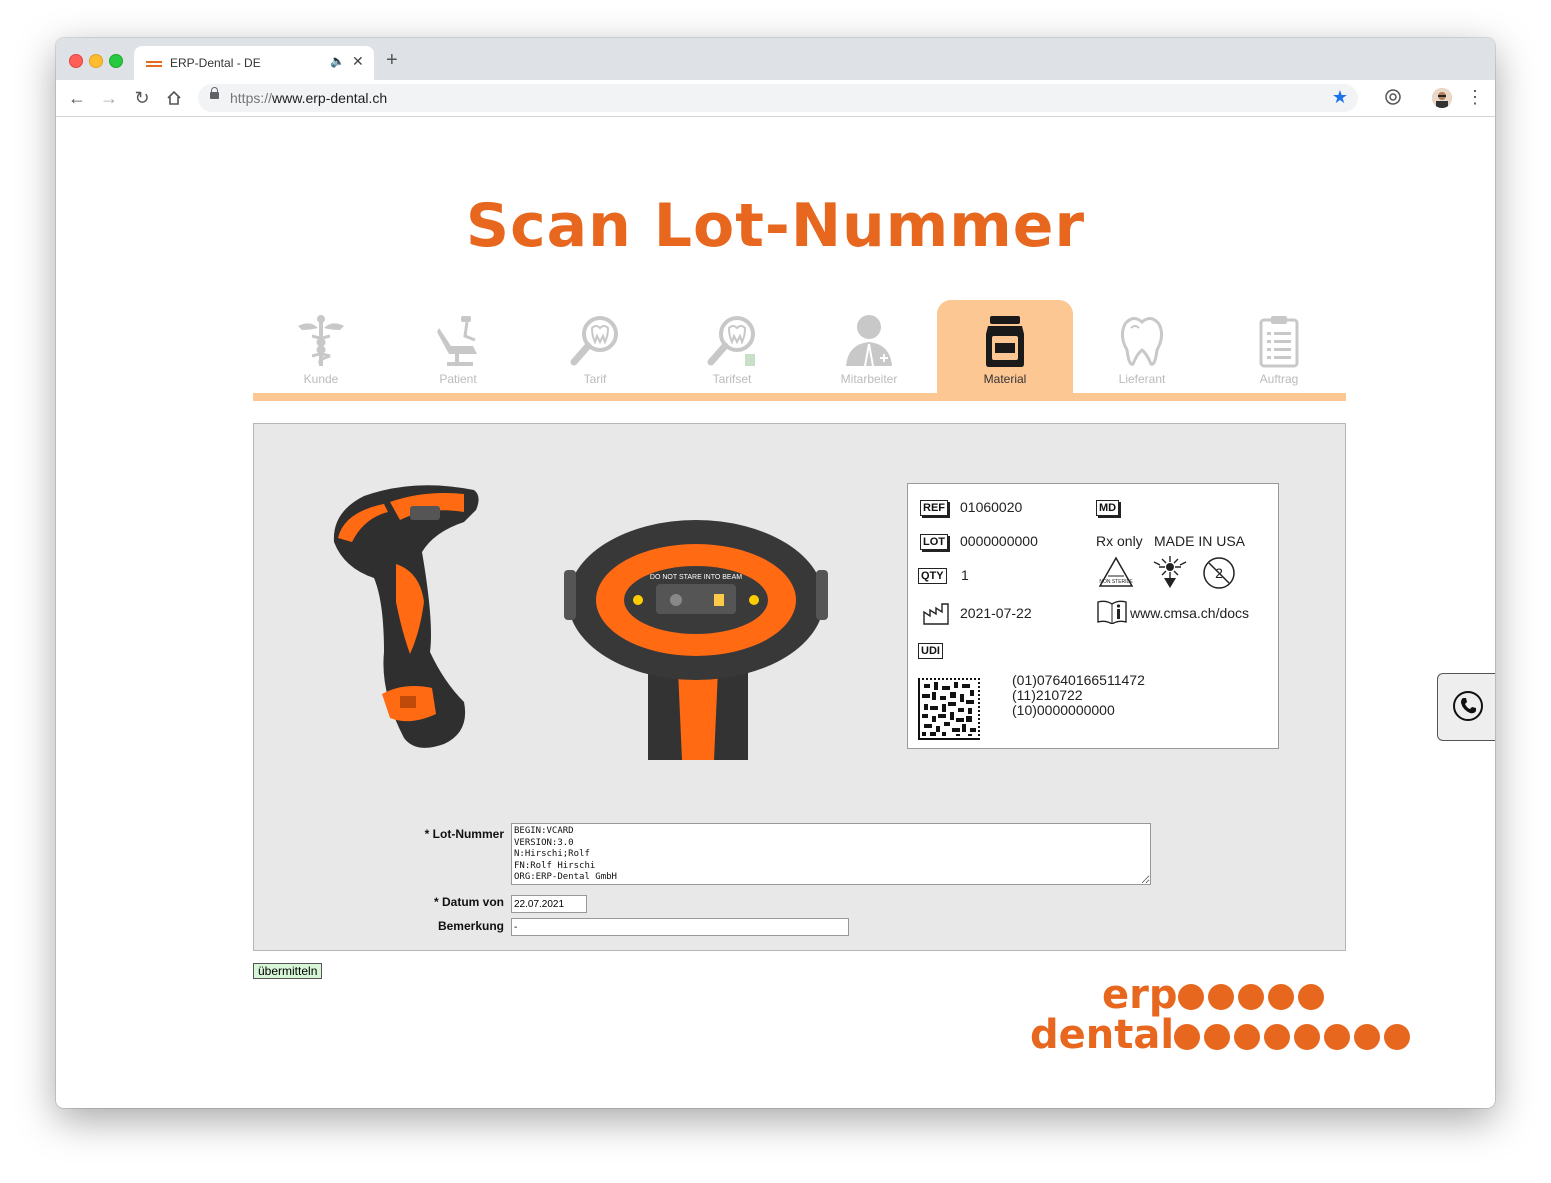 Image resolution: width=1551 pixels, height=1183 pixels. I want to click on maximize-window-button, so click(116, 61).